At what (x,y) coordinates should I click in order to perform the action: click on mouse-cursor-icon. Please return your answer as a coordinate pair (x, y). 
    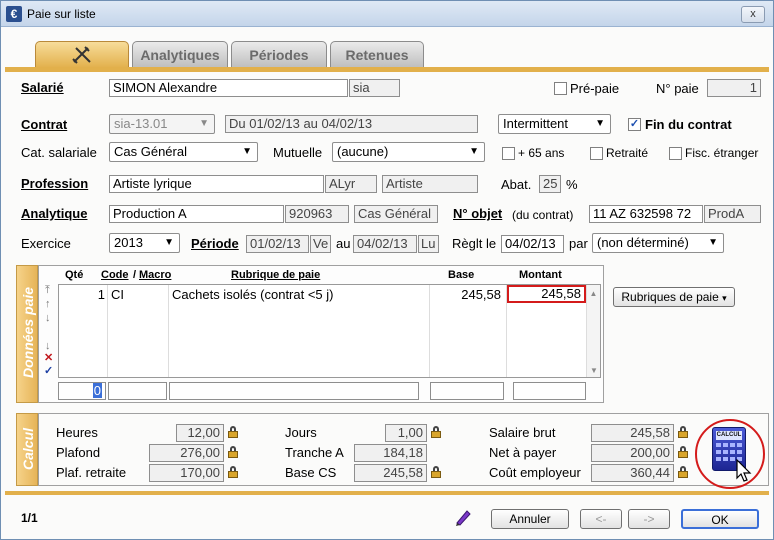
    Looking at the image, I should click on (744, 470).